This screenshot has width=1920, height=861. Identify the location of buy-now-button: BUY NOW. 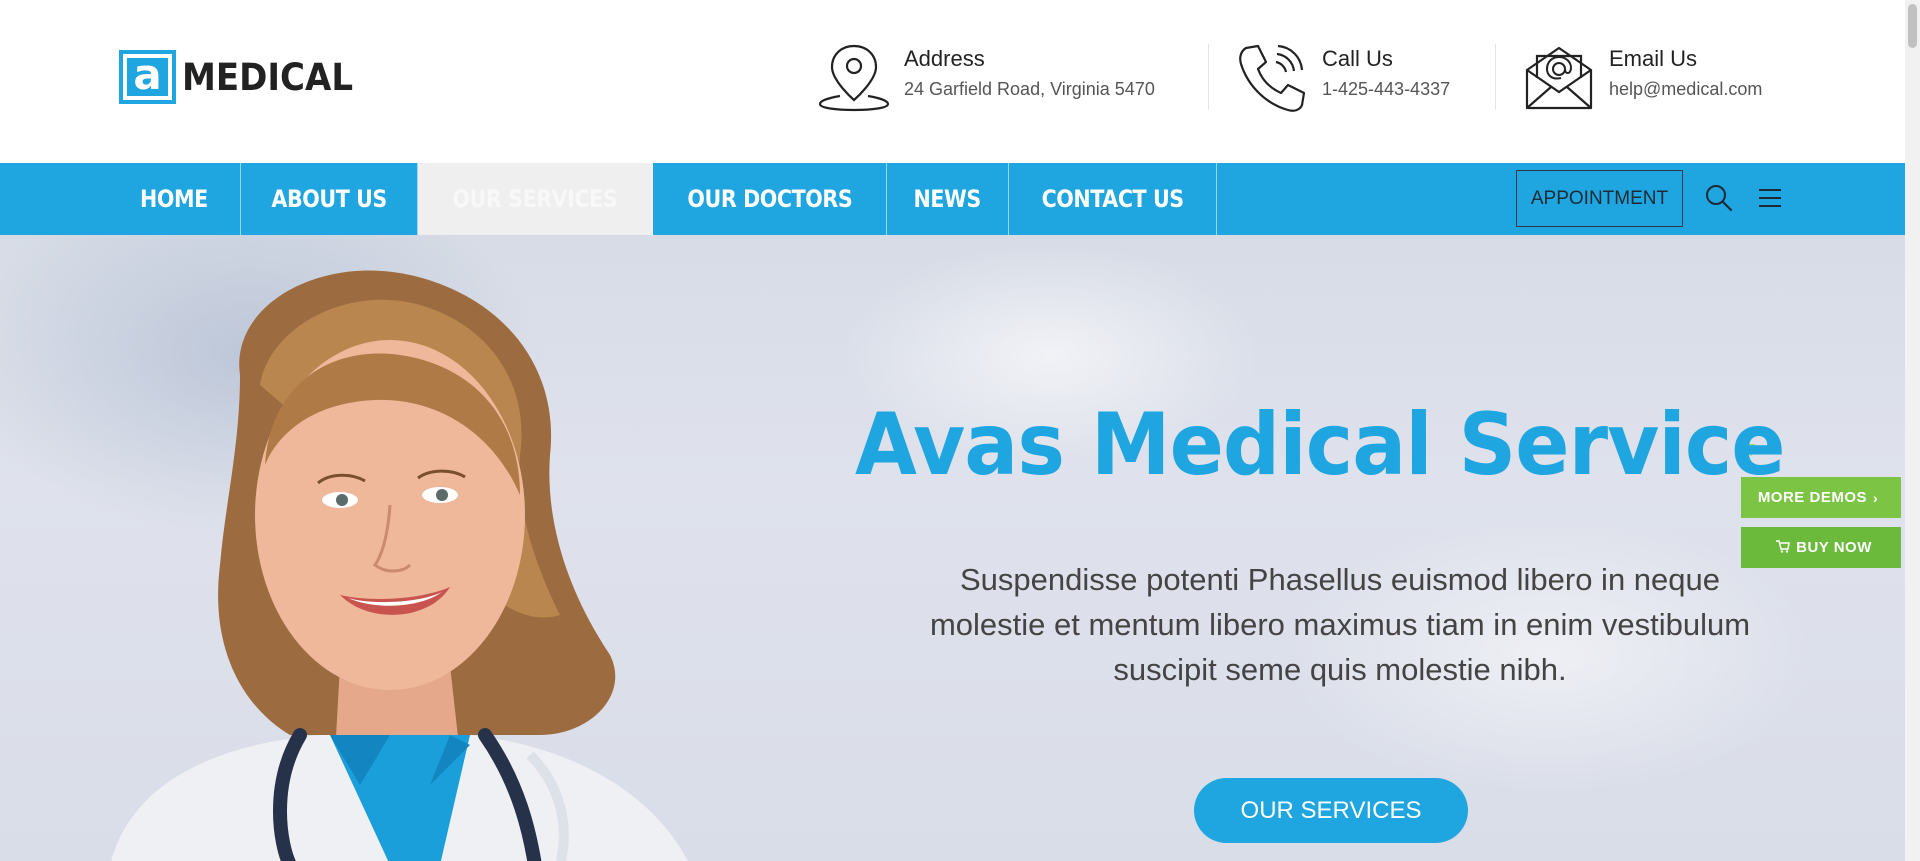
(1821, 547).